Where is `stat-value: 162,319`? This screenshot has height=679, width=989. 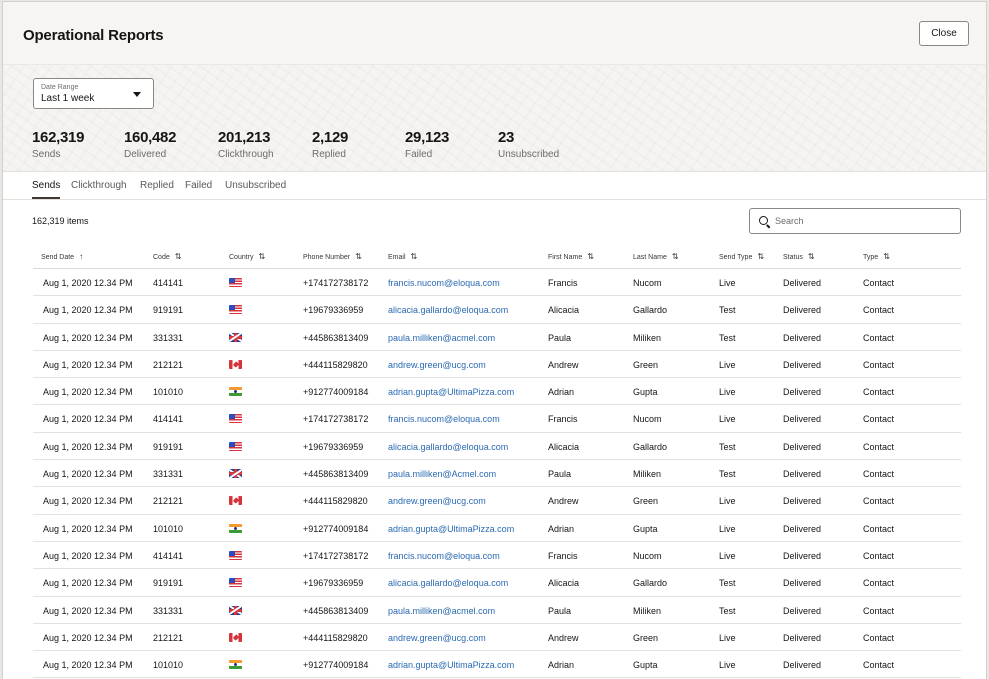
stat-value: 162,319 is located at coordinates (58, 137).